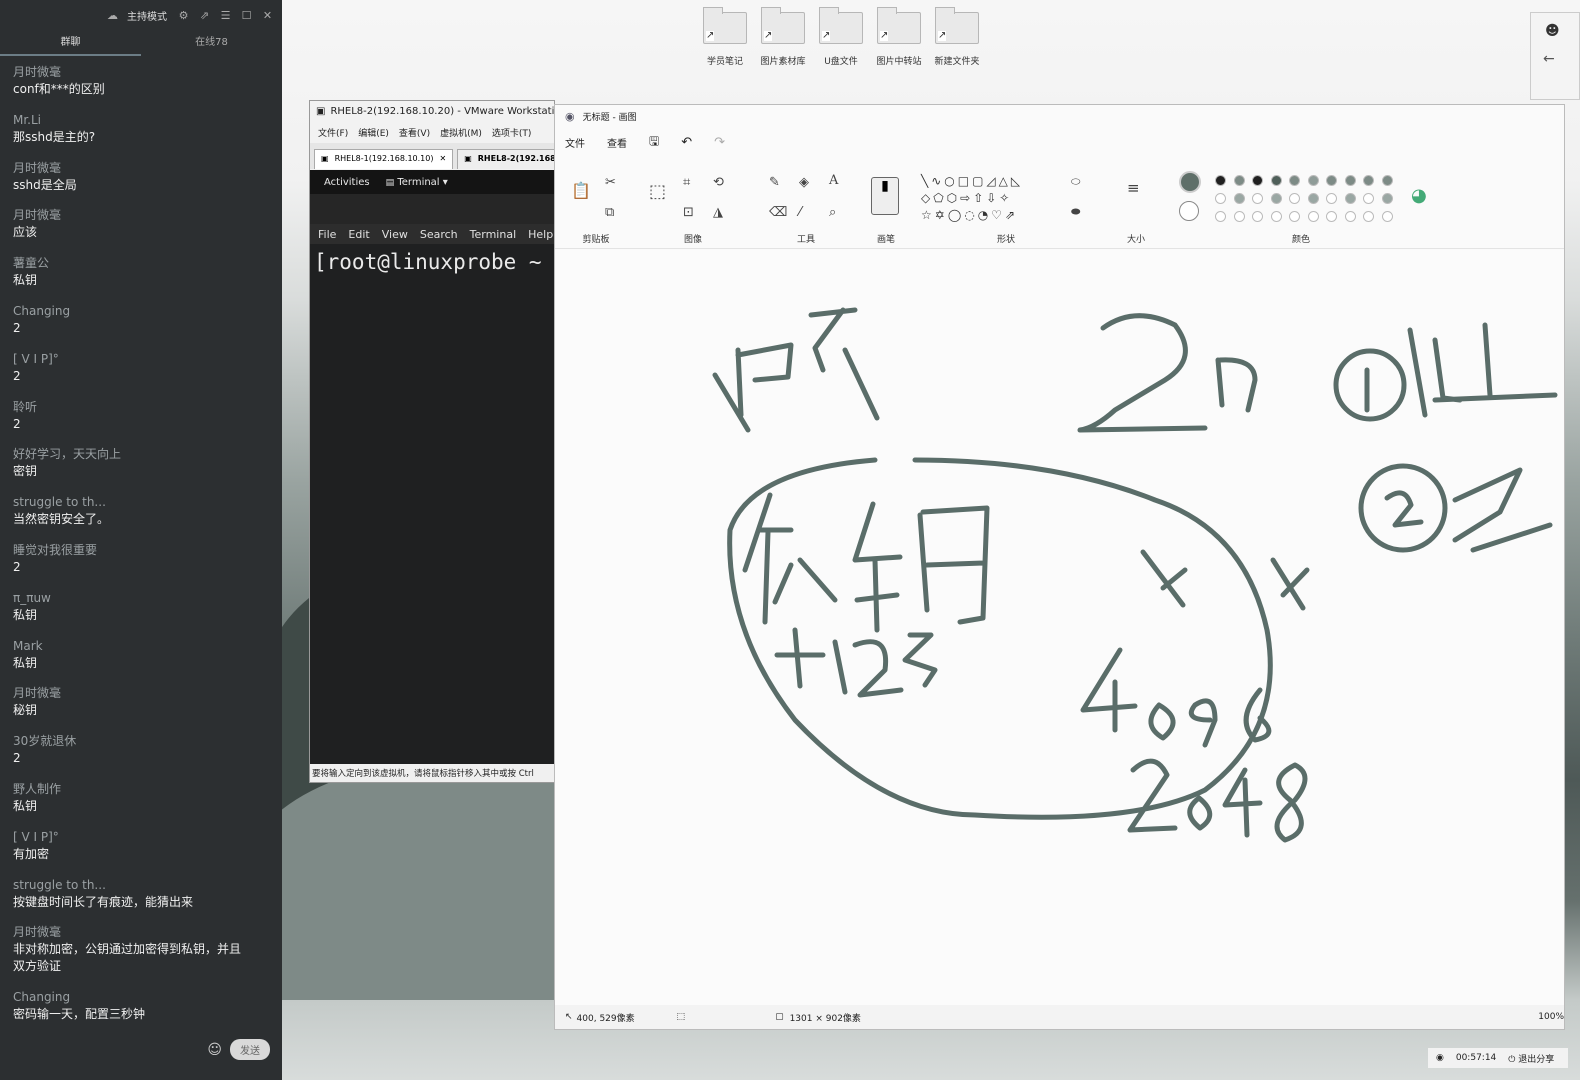 The height and width of the screenshot is (1080, 1580). I want to click on vmware-menu-item: 编辑(E), so click(373, 132).